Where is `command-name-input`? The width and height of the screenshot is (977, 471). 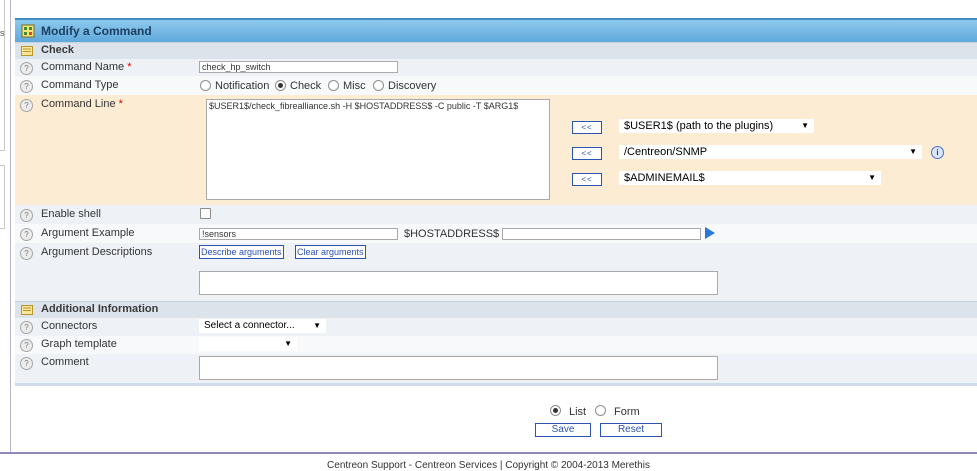
command-name-input is located at coordinates (298, 67).